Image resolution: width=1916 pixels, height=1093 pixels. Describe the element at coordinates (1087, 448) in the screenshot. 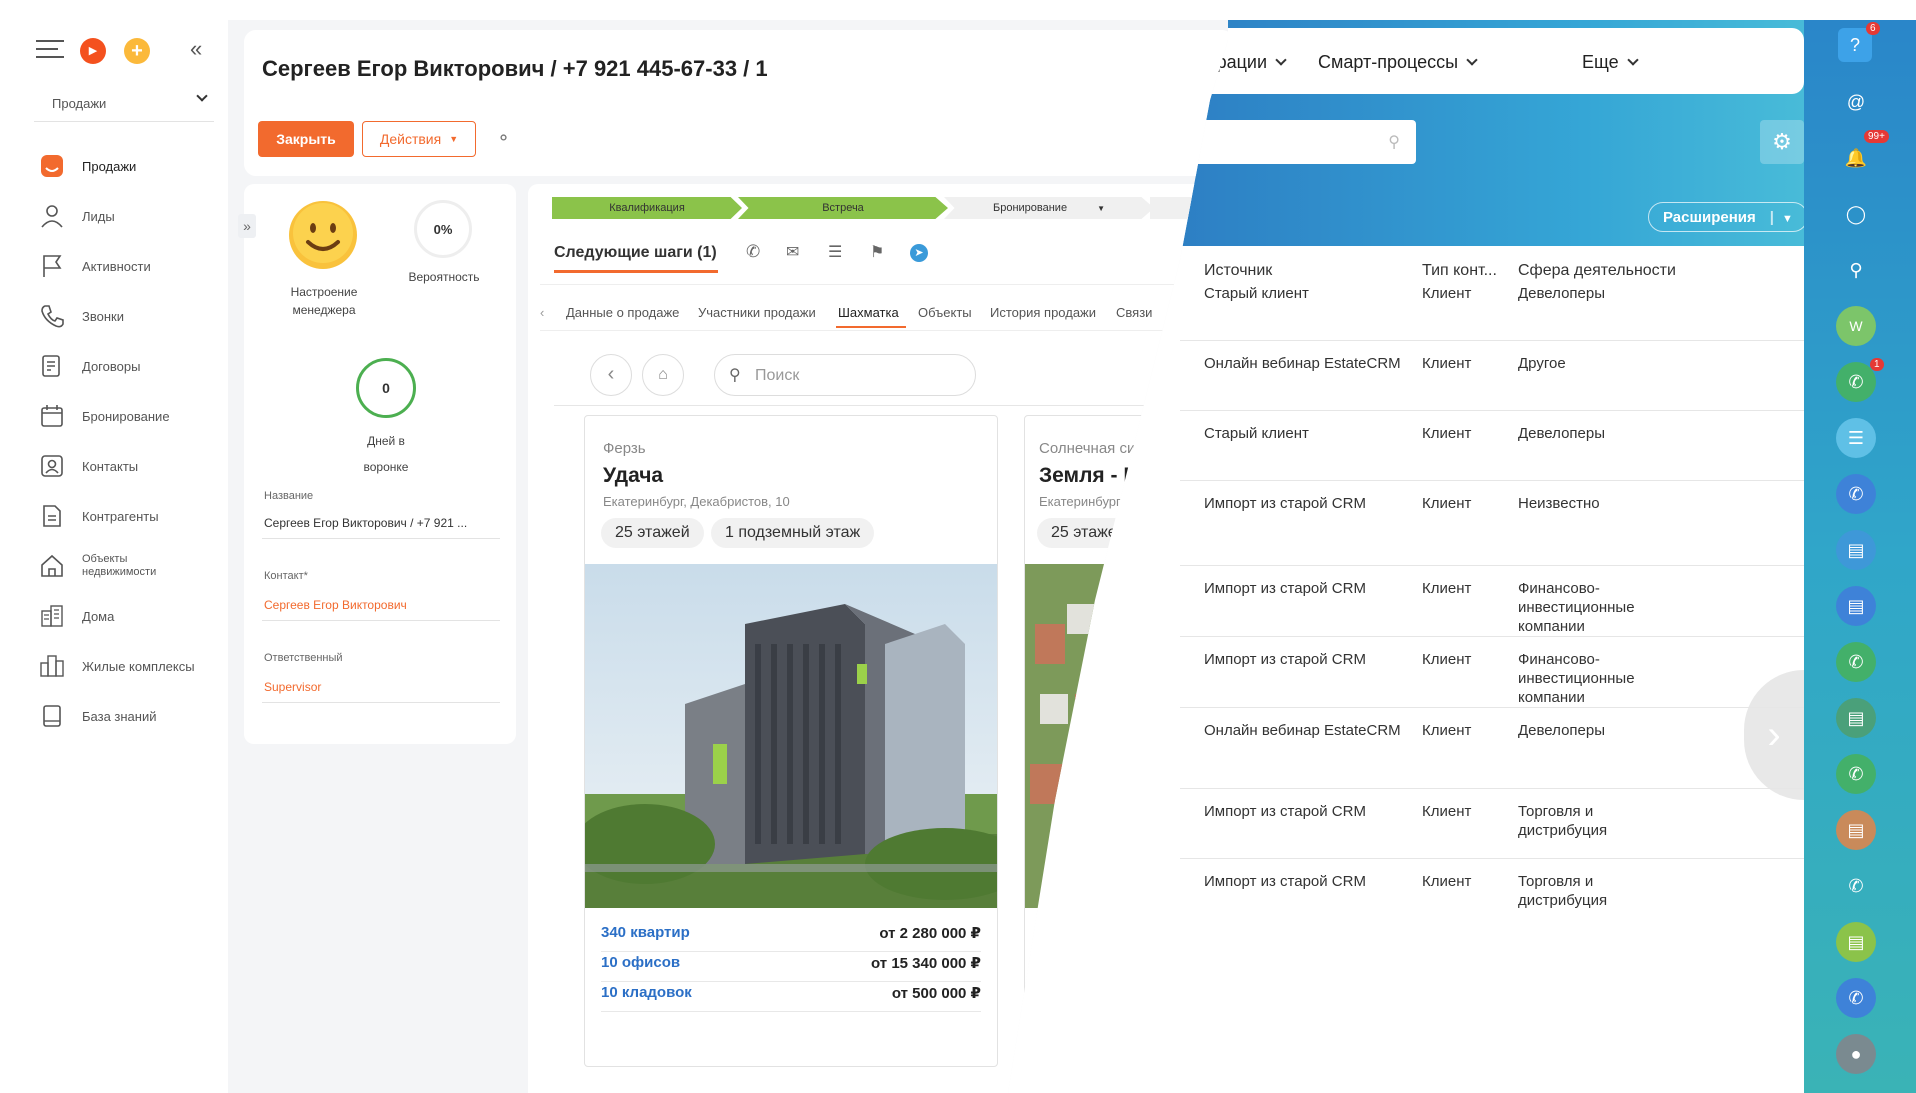

I see `card-company: Солнечная си` at that location.